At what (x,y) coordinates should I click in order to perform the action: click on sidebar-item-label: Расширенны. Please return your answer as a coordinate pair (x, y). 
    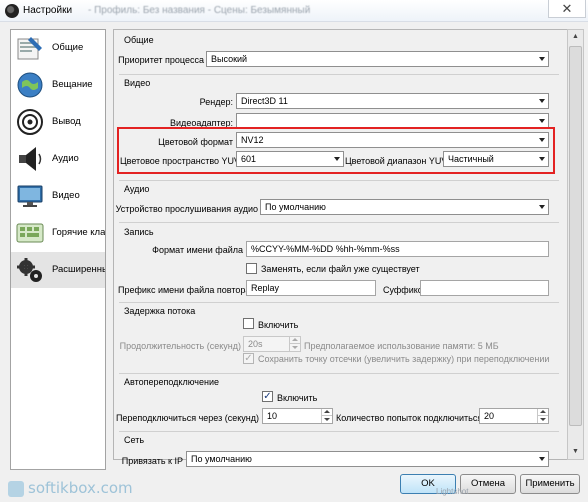
    Looking at the image, I should click on (79, 269).